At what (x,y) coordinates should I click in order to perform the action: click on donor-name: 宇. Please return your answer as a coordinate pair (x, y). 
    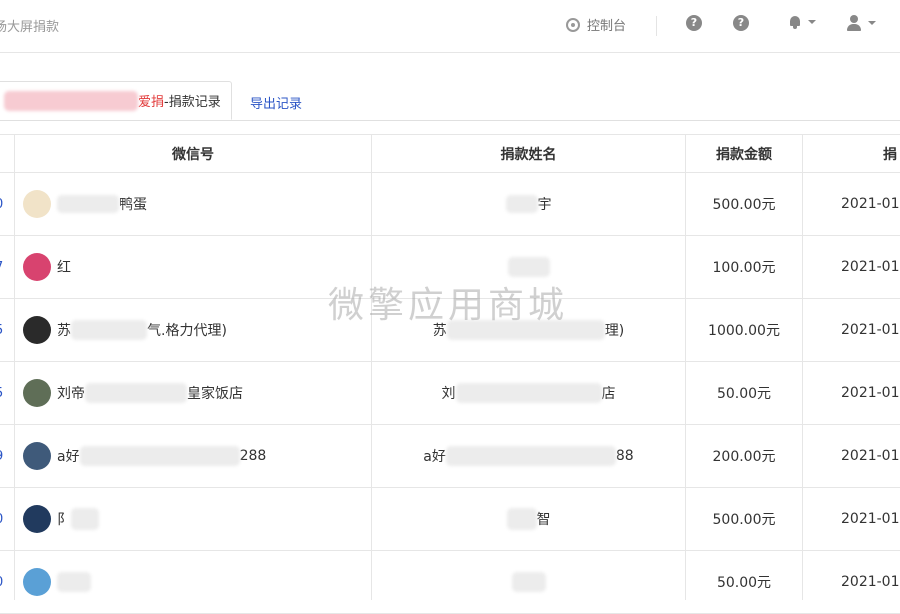
    Looking at the image, I should click on (544, 205).